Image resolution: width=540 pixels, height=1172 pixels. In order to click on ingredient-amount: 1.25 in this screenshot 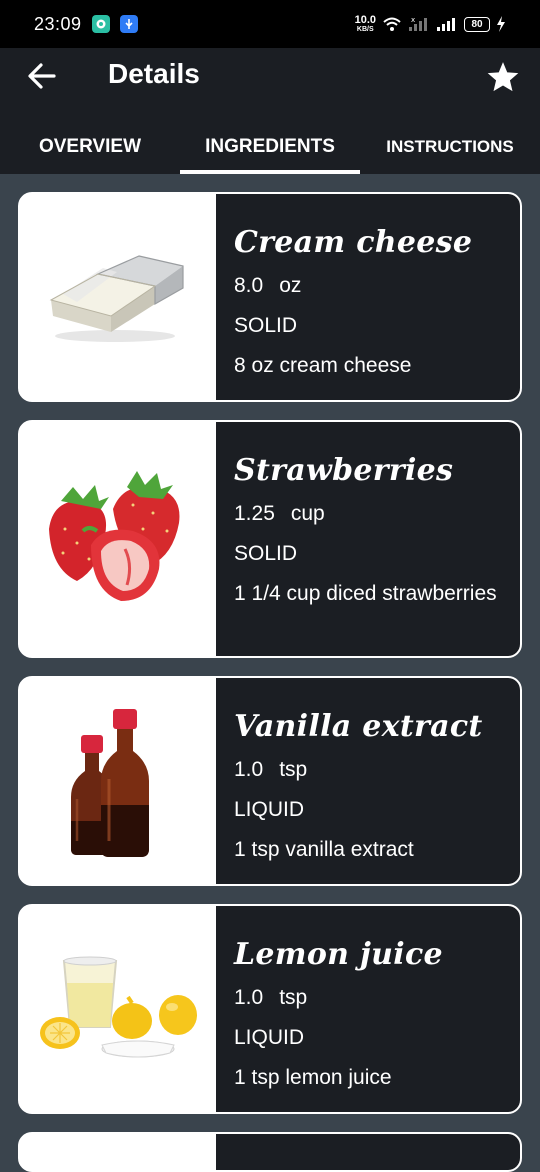, I will do `click(254, 513)`.